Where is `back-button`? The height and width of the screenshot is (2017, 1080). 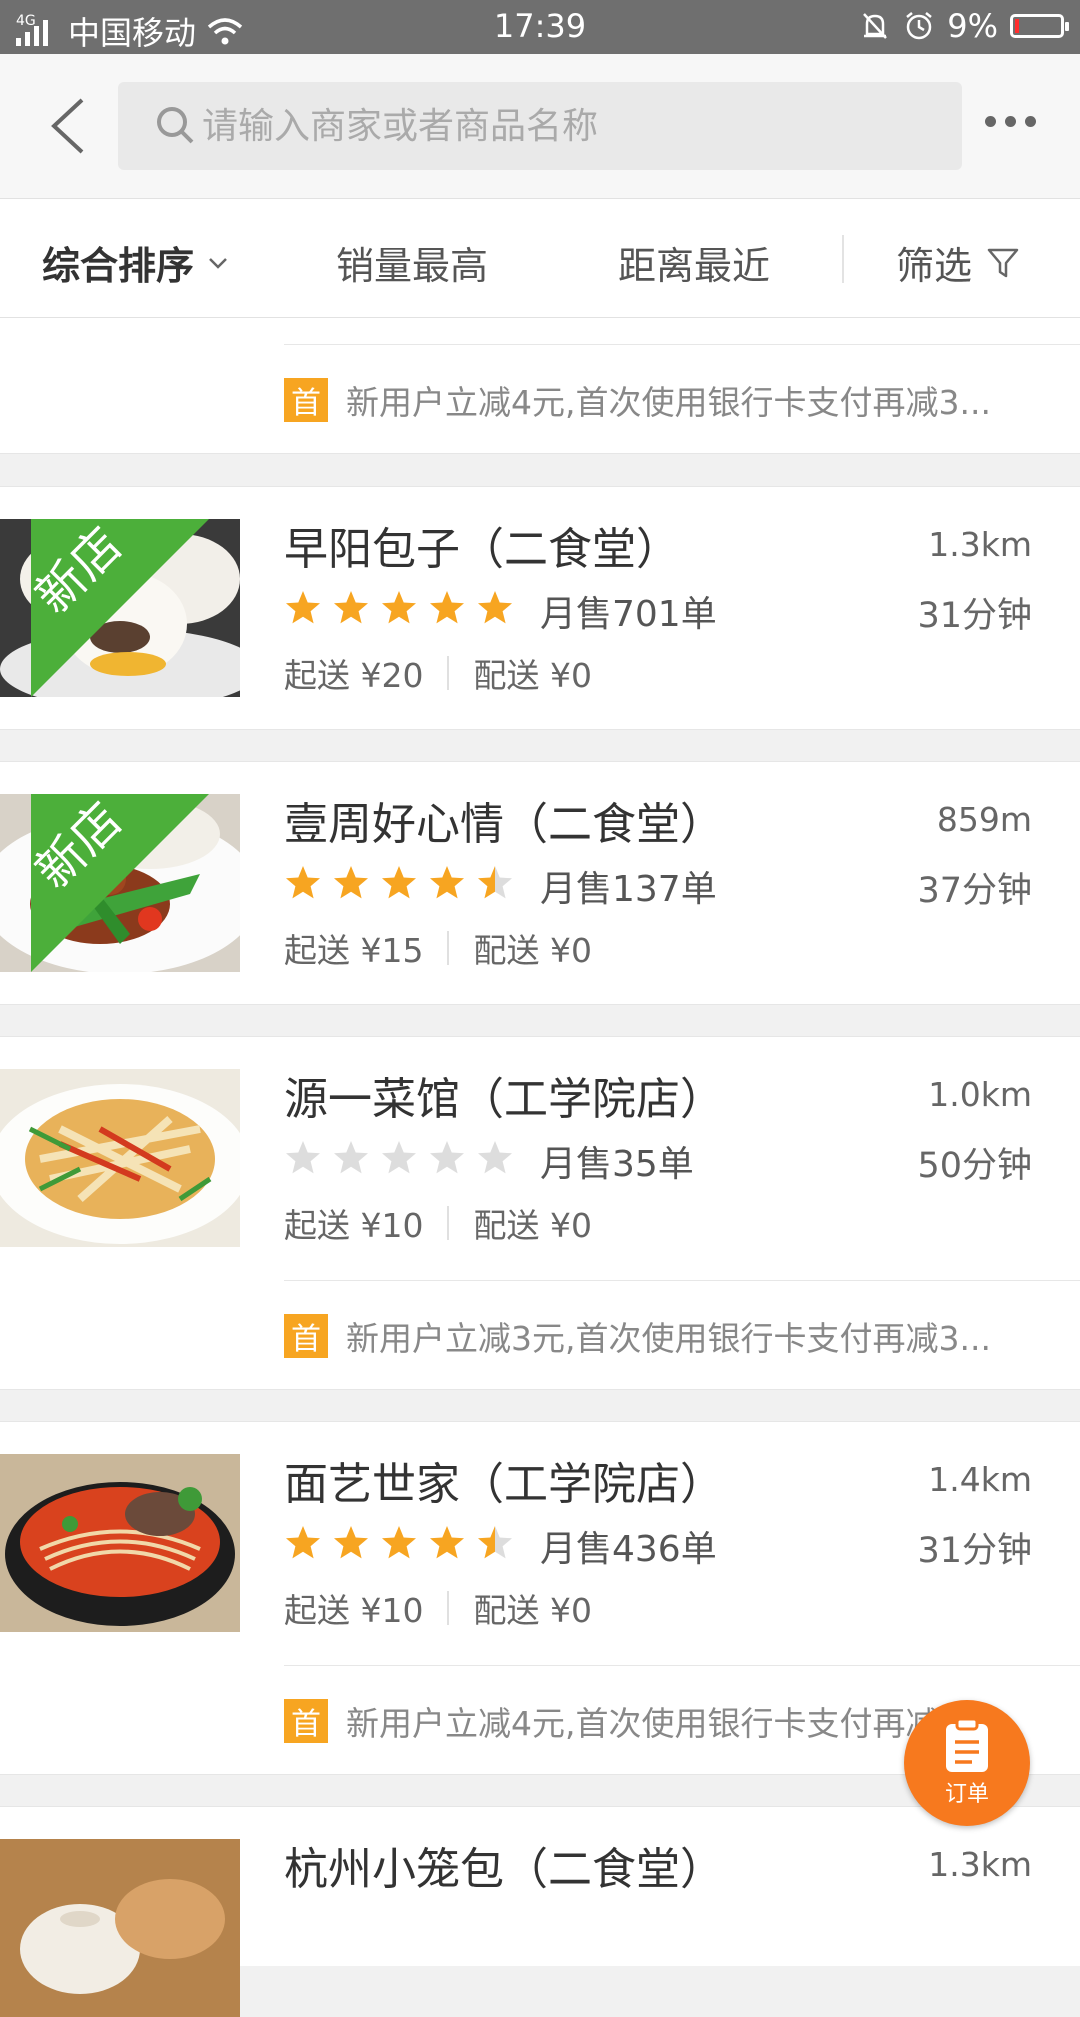
back-button is located at coordinates (69, 126).